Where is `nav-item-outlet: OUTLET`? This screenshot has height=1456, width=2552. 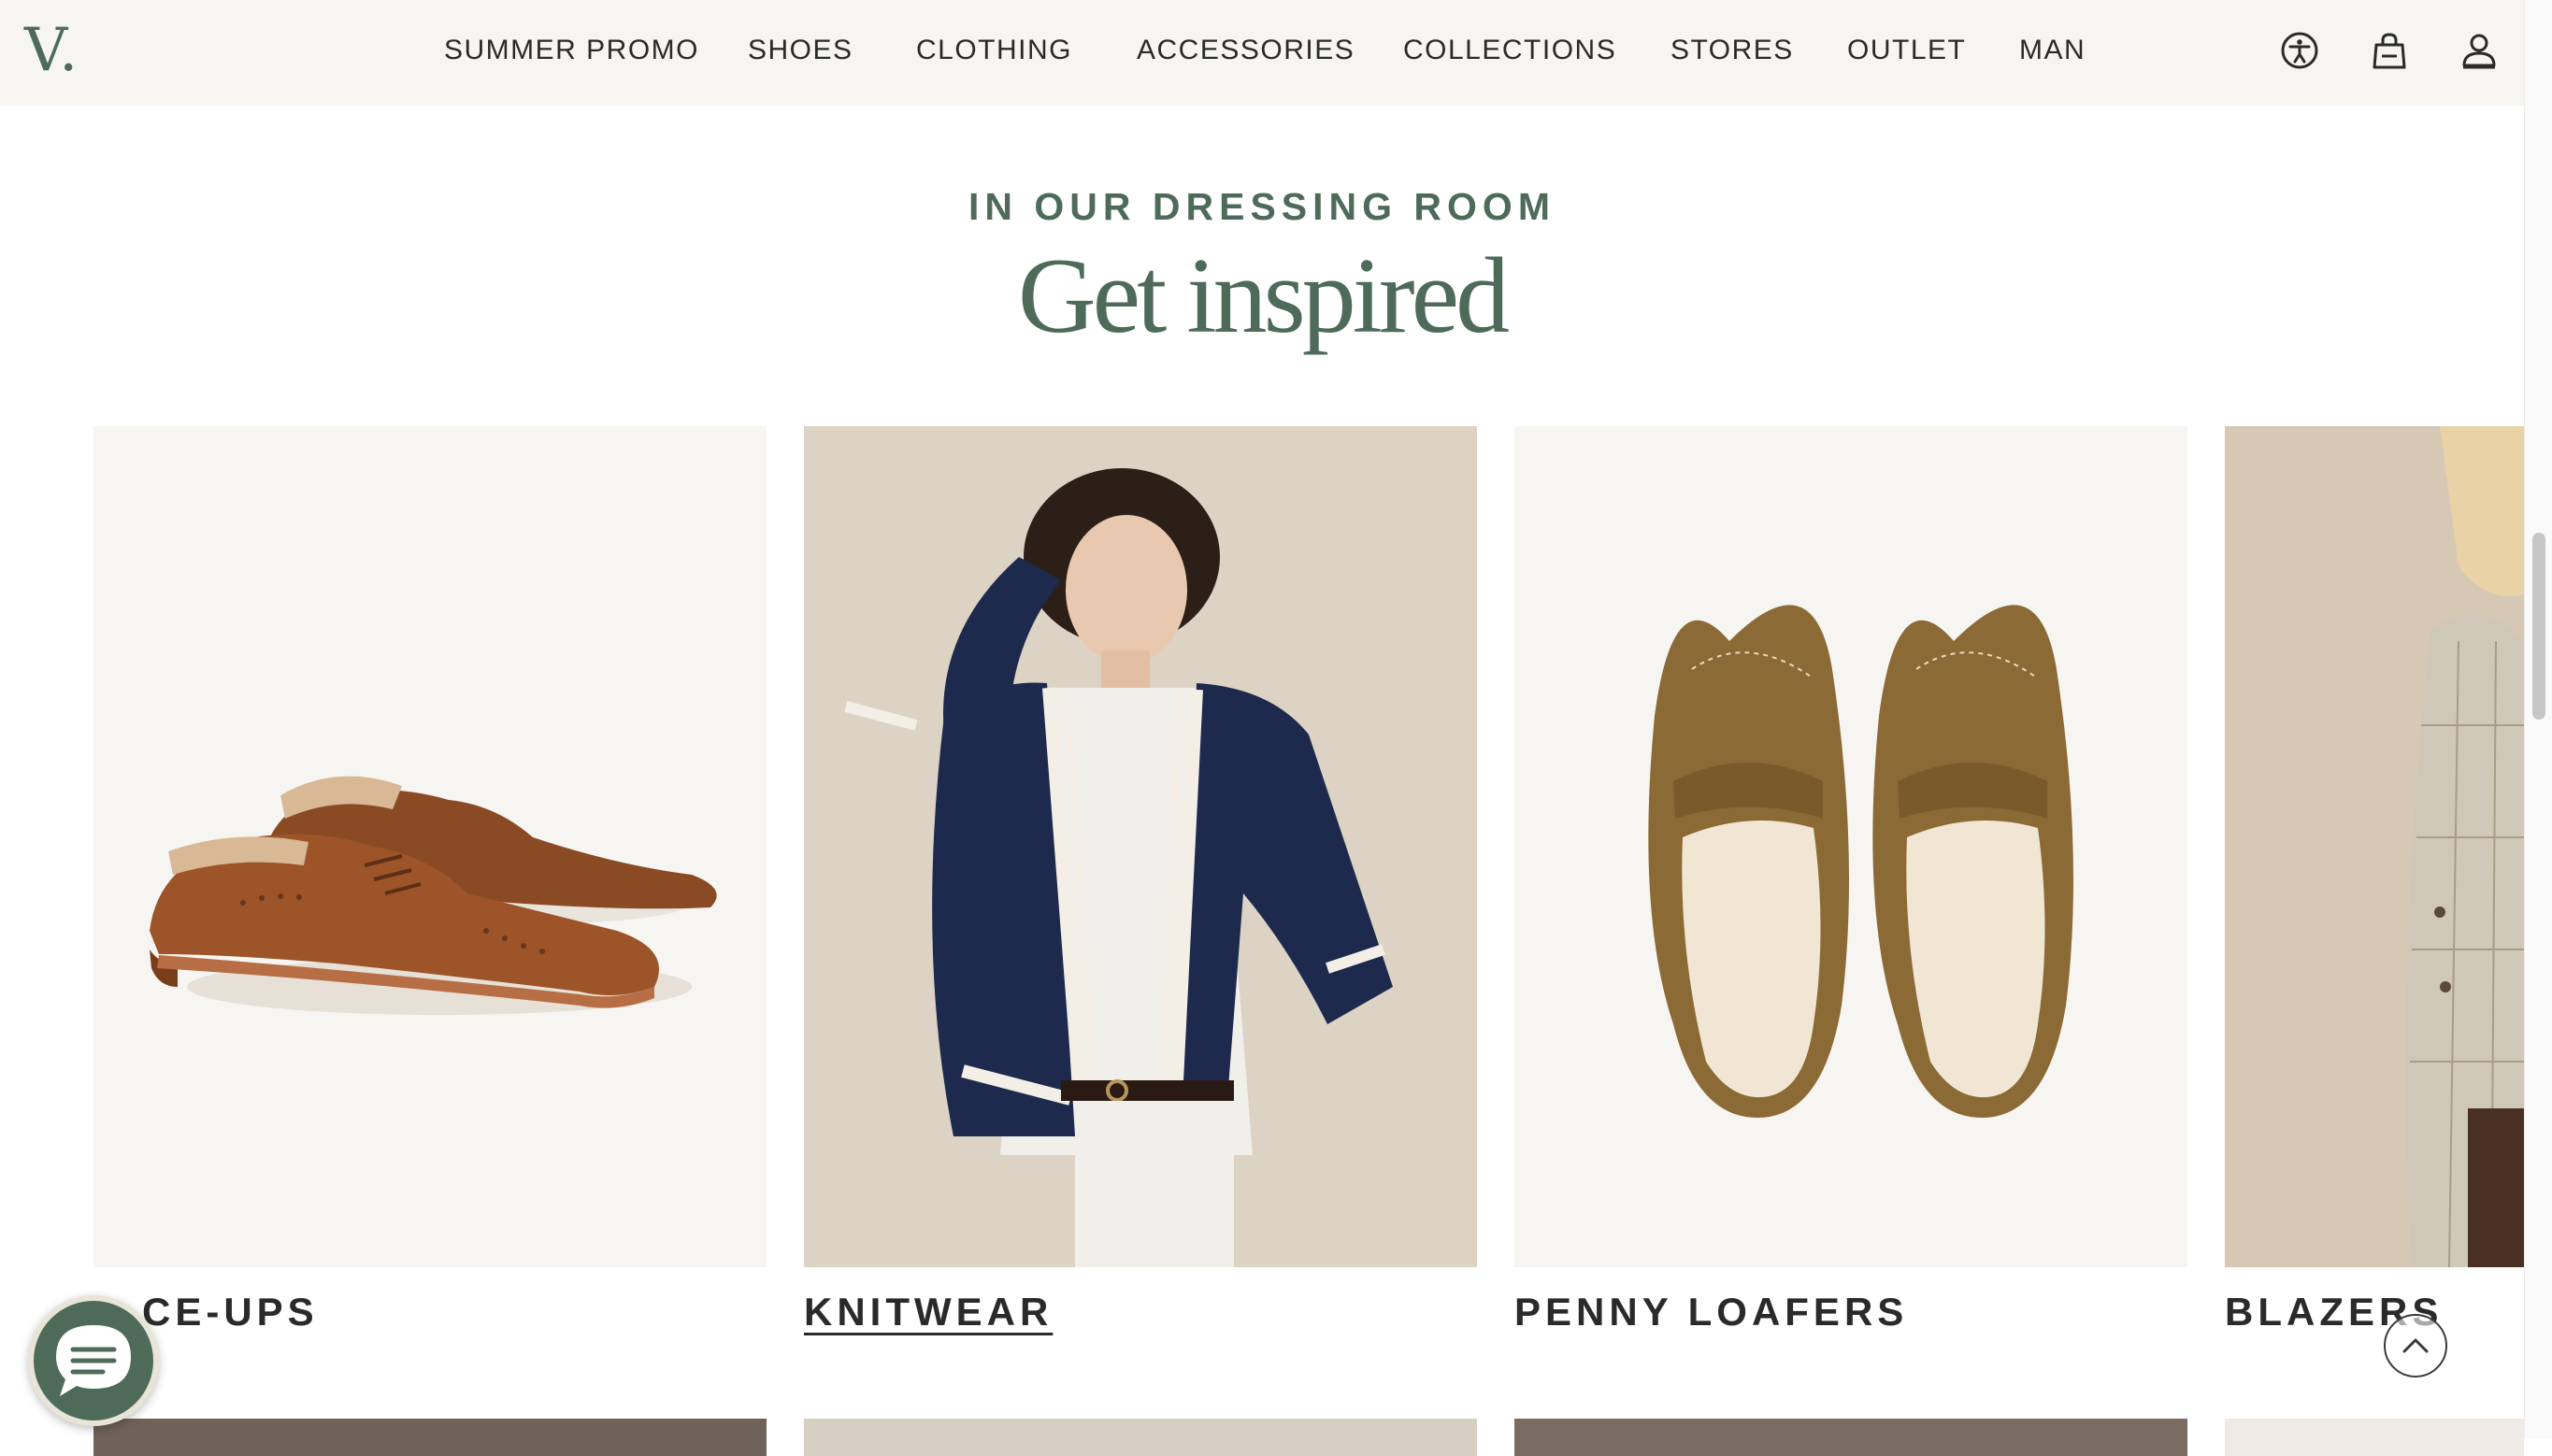
nav-item-outlet: OUTLET is located at coordinates (1906, 50).